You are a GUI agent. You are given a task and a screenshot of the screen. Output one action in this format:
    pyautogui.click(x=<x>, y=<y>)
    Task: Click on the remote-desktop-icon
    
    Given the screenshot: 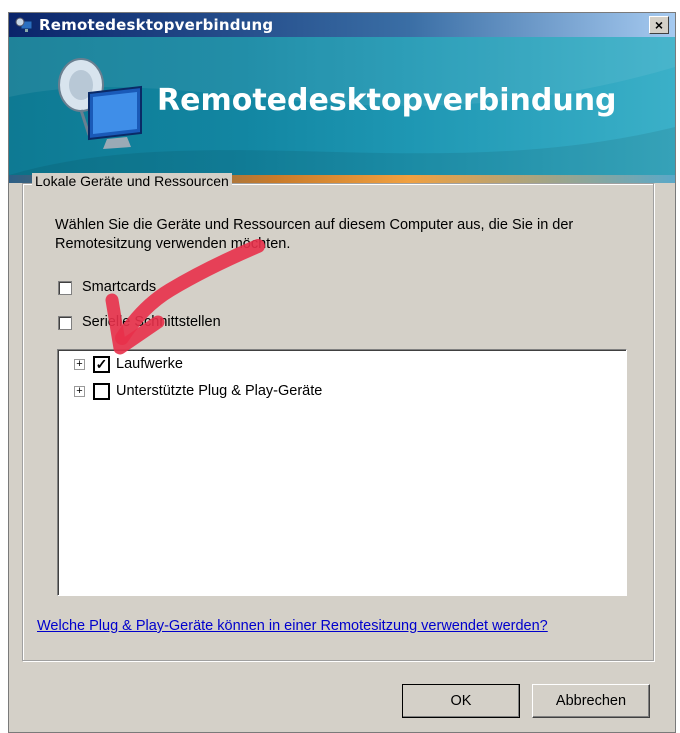 What is the action you would take?
    pyautogui.click(x=24, y=24)
    